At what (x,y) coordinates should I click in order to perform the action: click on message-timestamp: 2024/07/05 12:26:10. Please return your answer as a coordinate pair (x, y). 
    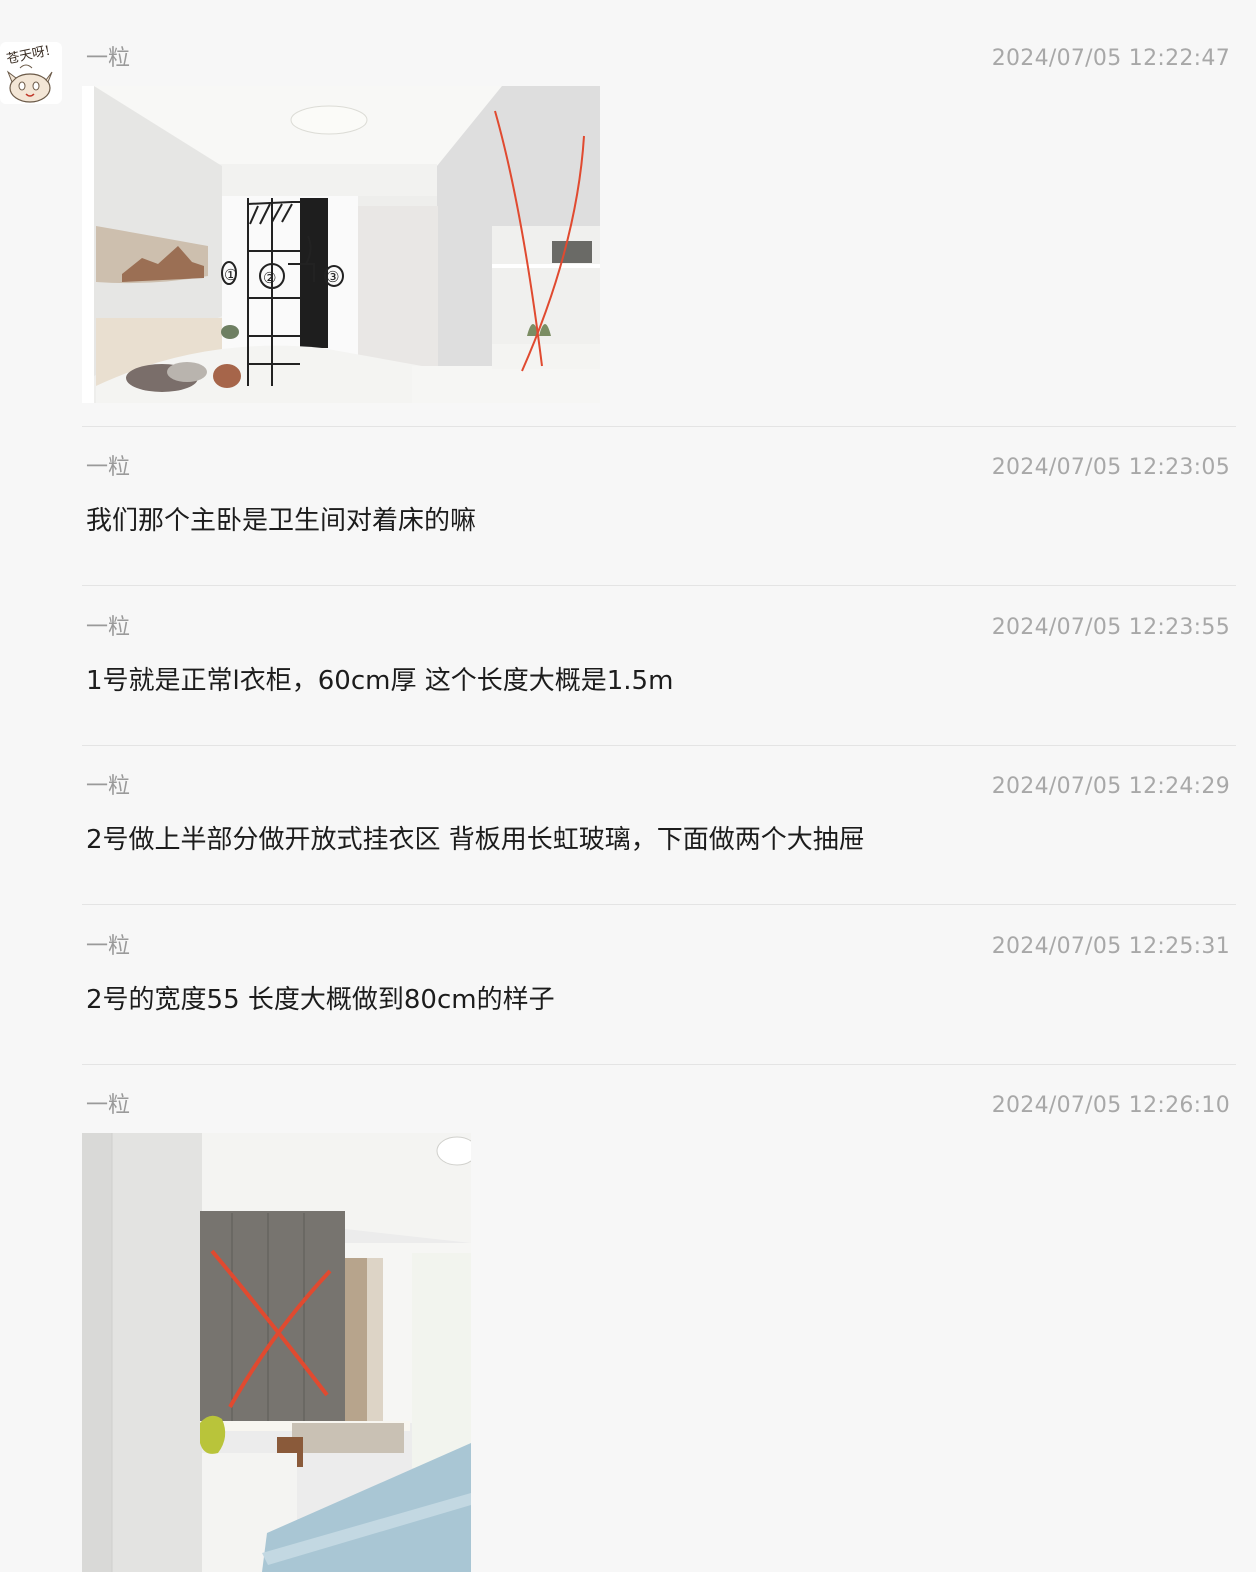
    Looking at the image, I should click on (1110, 1105).